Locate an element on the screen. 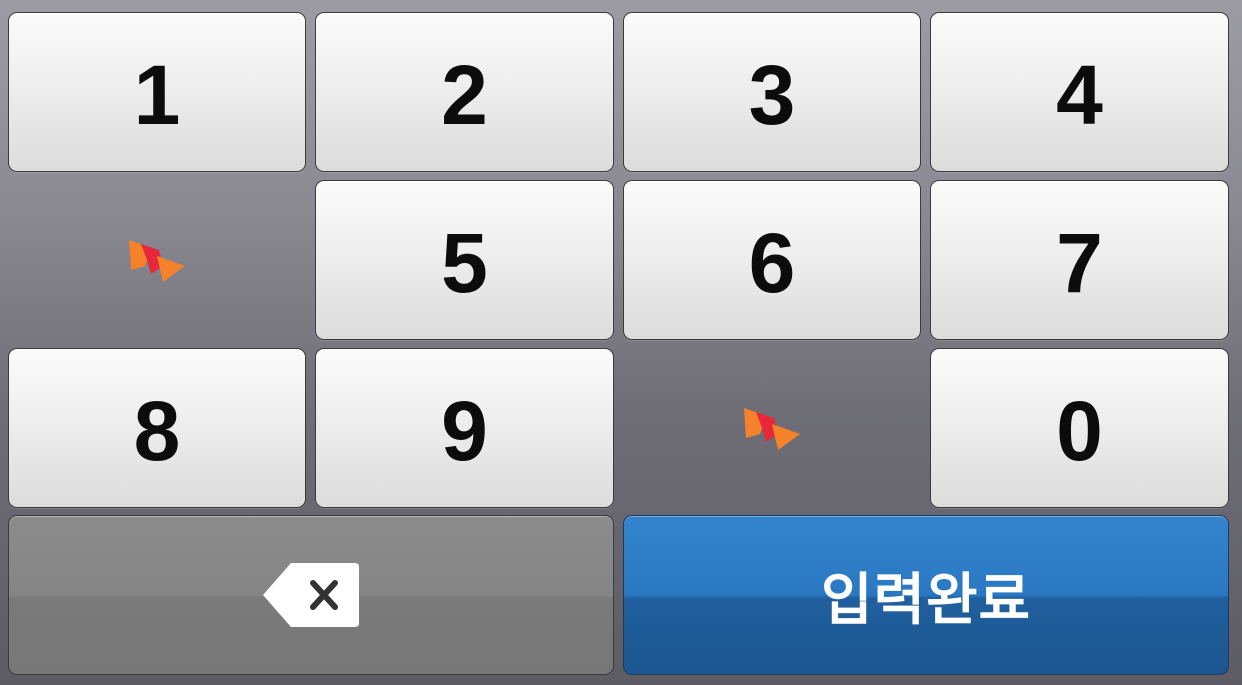 This screenshot has height=685, width=1242. key-8: 8 is located at coordinates (157, 428).